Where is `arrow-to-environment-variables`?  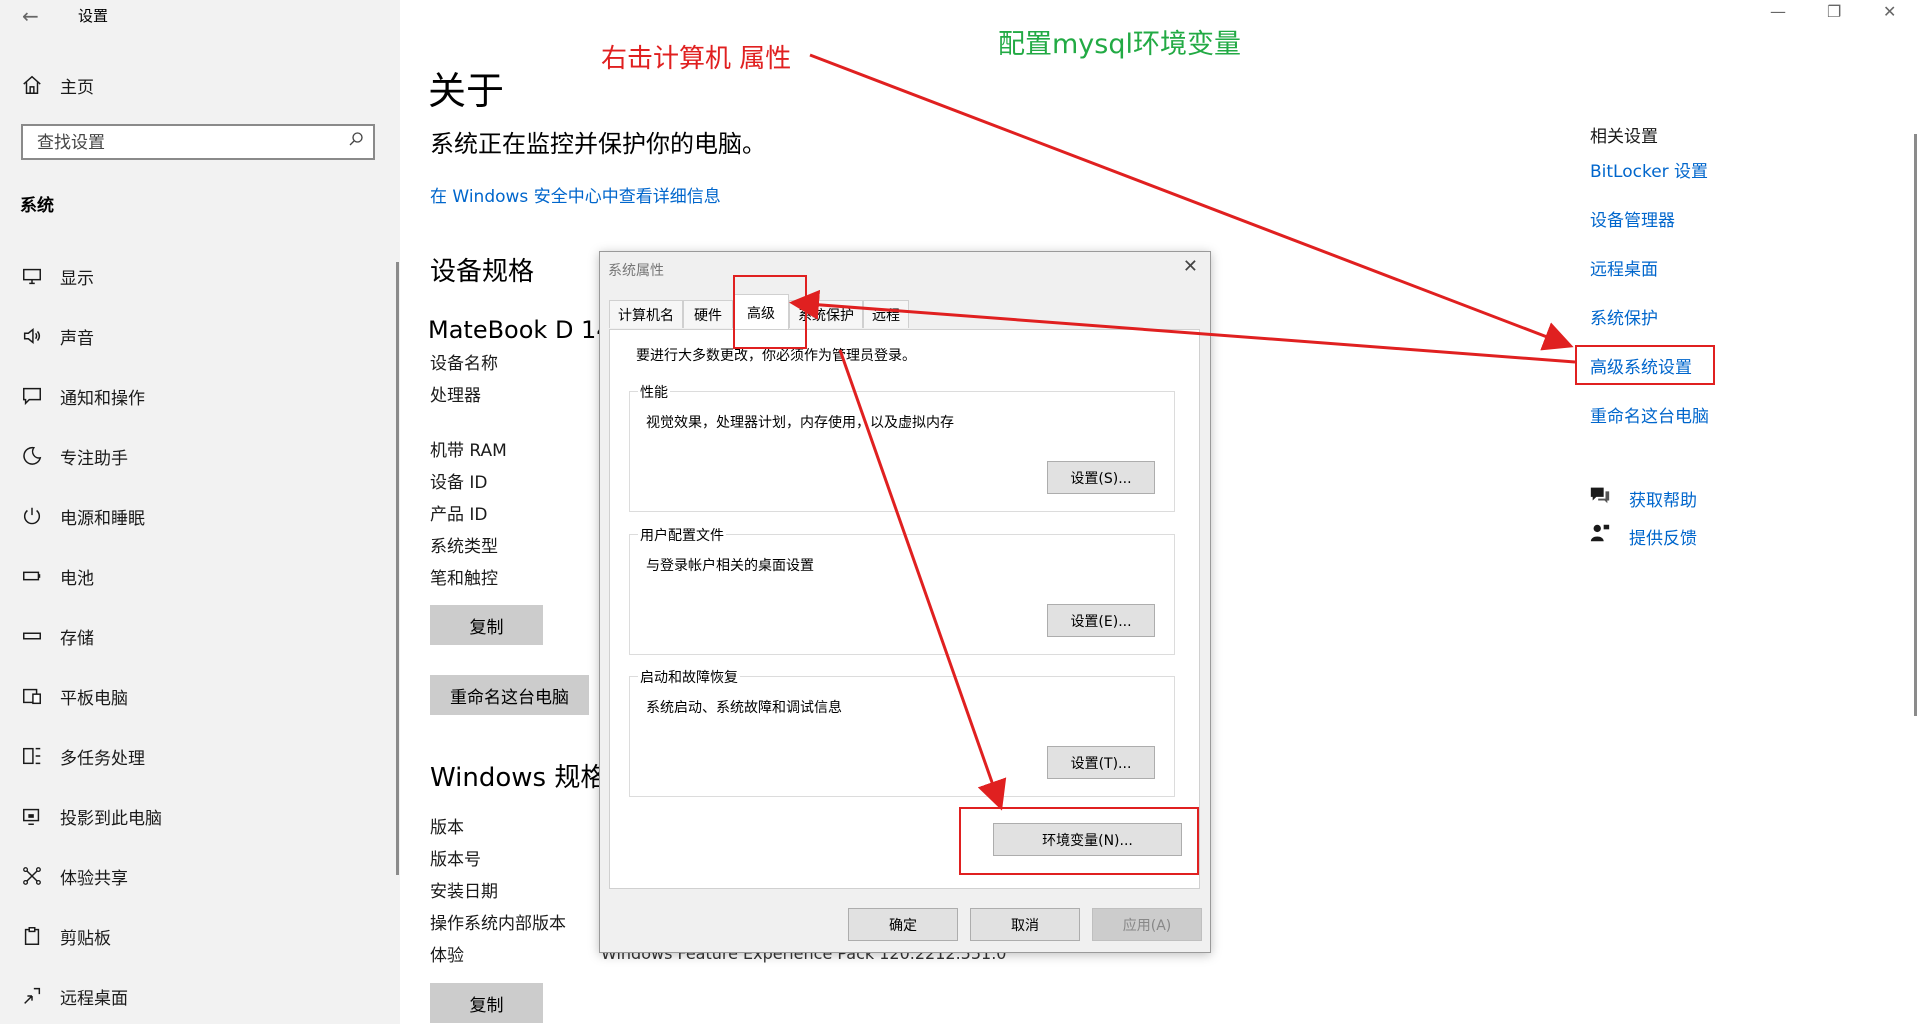 arrow-to-environment-variables is located at coordinates (922, 580).